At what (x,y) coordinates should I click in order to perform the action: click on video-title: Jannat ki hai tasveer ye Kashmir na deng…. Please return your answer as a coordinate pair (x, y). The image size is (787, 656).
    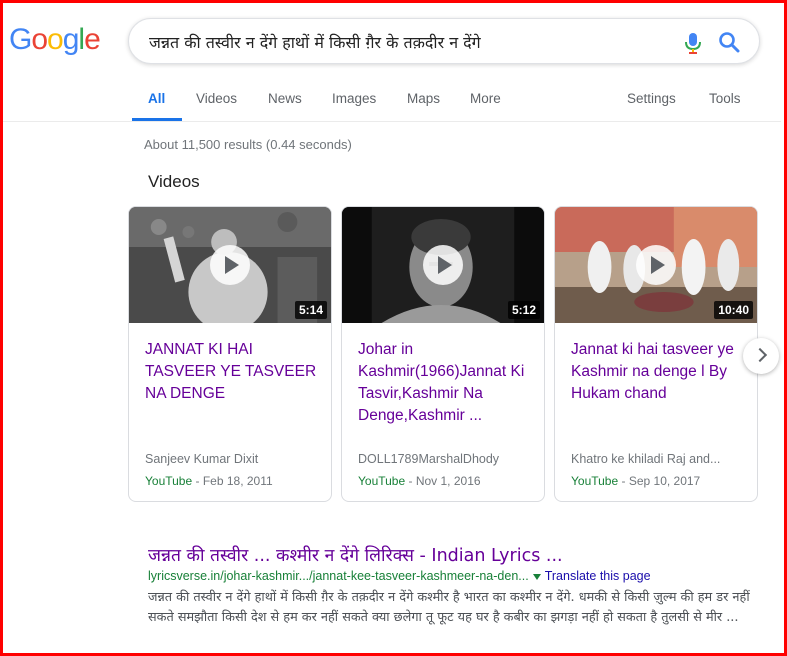
    Looking at the image, I should click on (661, 372).